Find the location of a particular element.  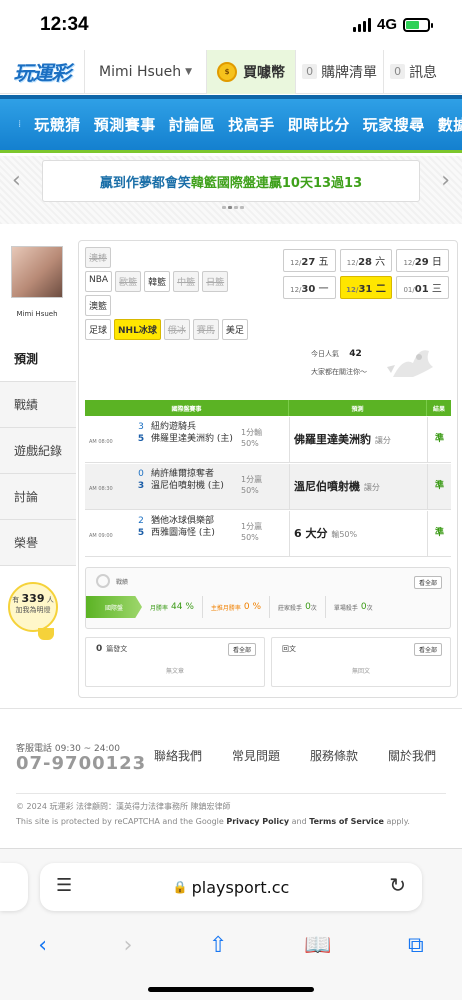

bookmarks-icon: 📖 is located at coordinates (317, 945).